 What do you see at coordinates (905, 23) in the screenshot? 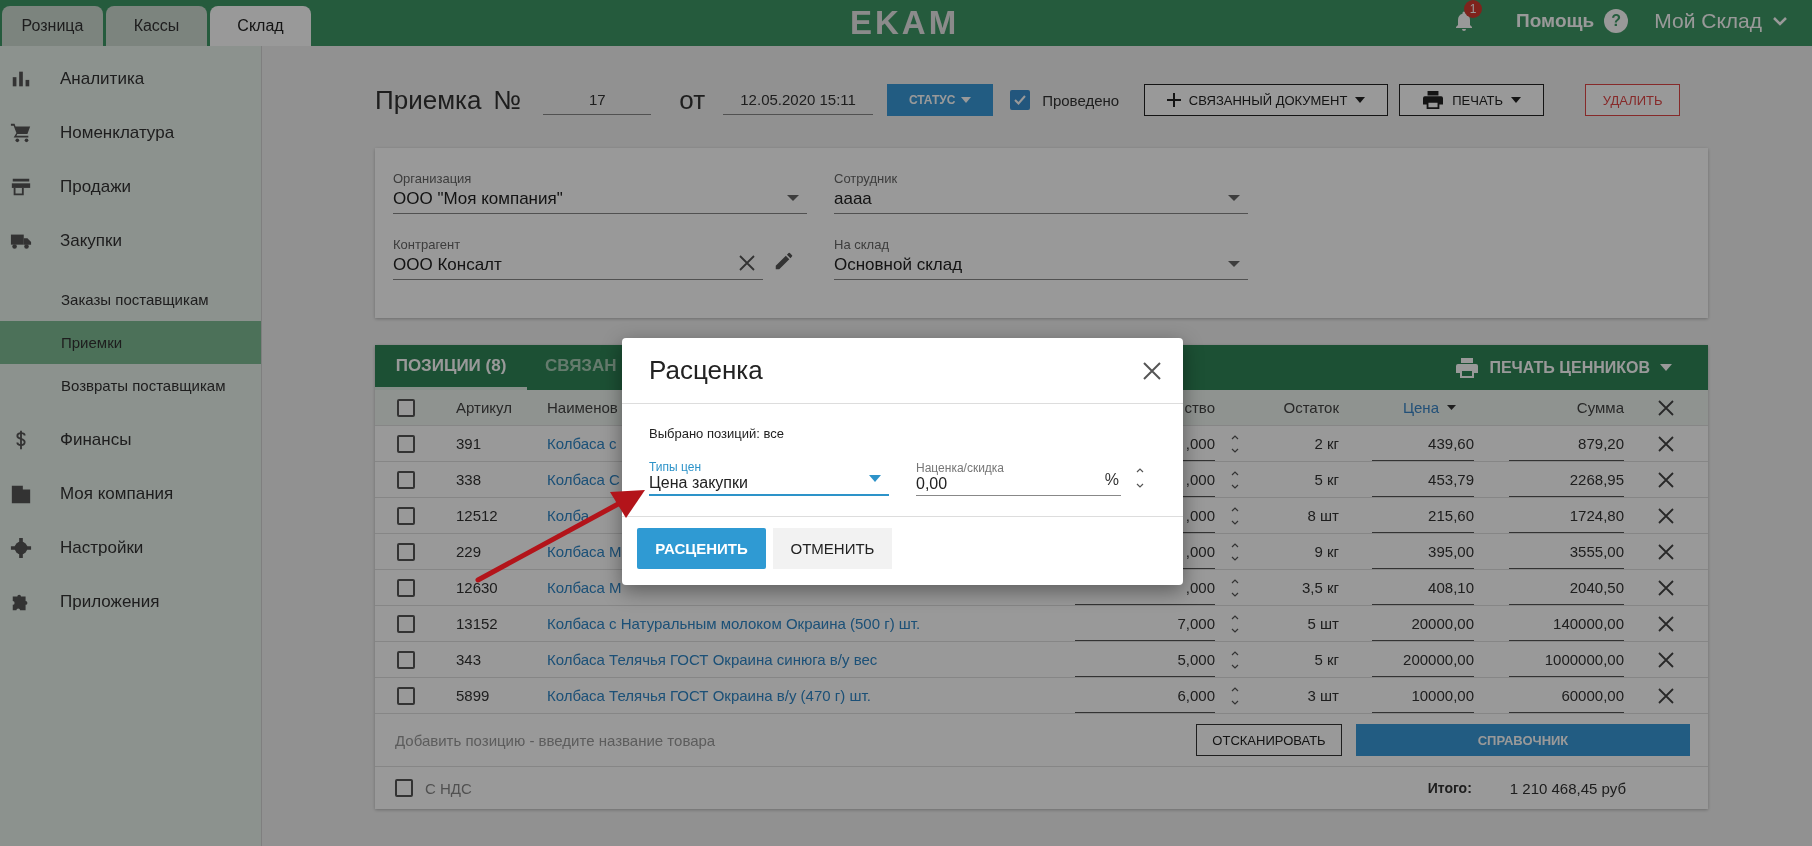
I see `logo: EKAM` at bounding box center [905, 23].